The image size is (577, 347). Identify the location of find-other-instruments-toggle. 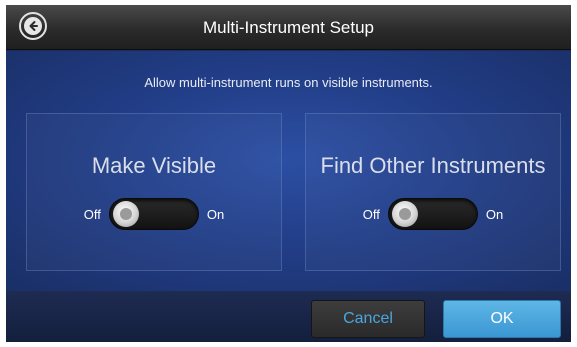
(432, 214).